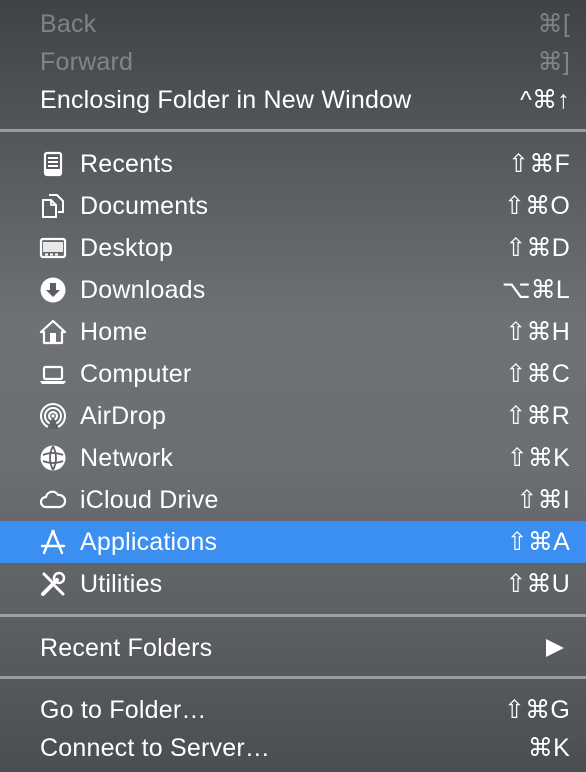  What do you see at coordinates (53, 500) in the screenshot?
I see `icloud-icon` at bounding box center [53, 500].